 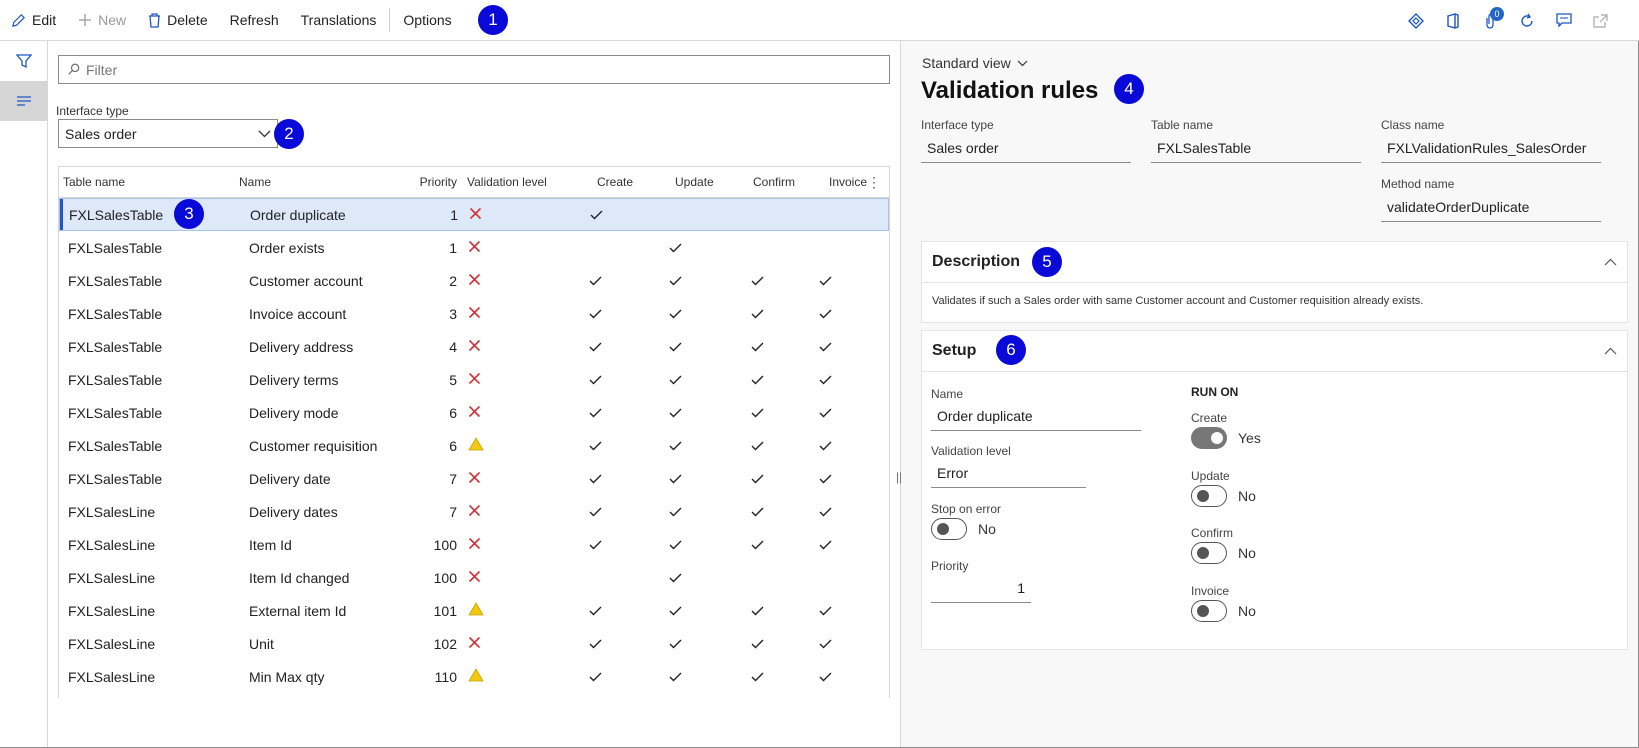 I want to click on column-options-icon: ⋮, so click(x=874, y=182).